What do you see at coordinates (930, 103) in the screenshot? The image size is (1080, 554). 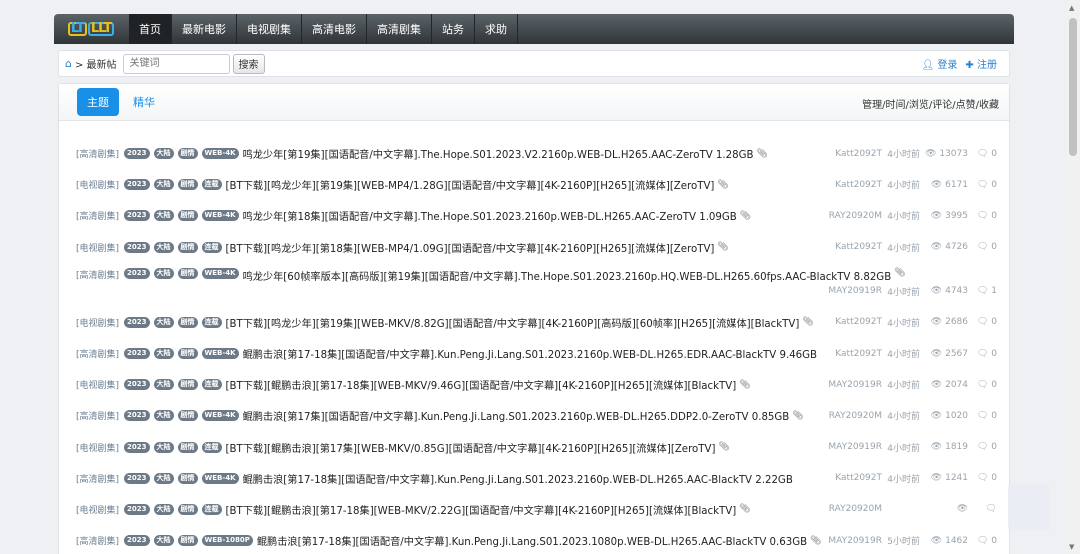 I see `sort-options: 管理/时间/浏览/评论/点赞/收藏` at bounding box center [930, 103].